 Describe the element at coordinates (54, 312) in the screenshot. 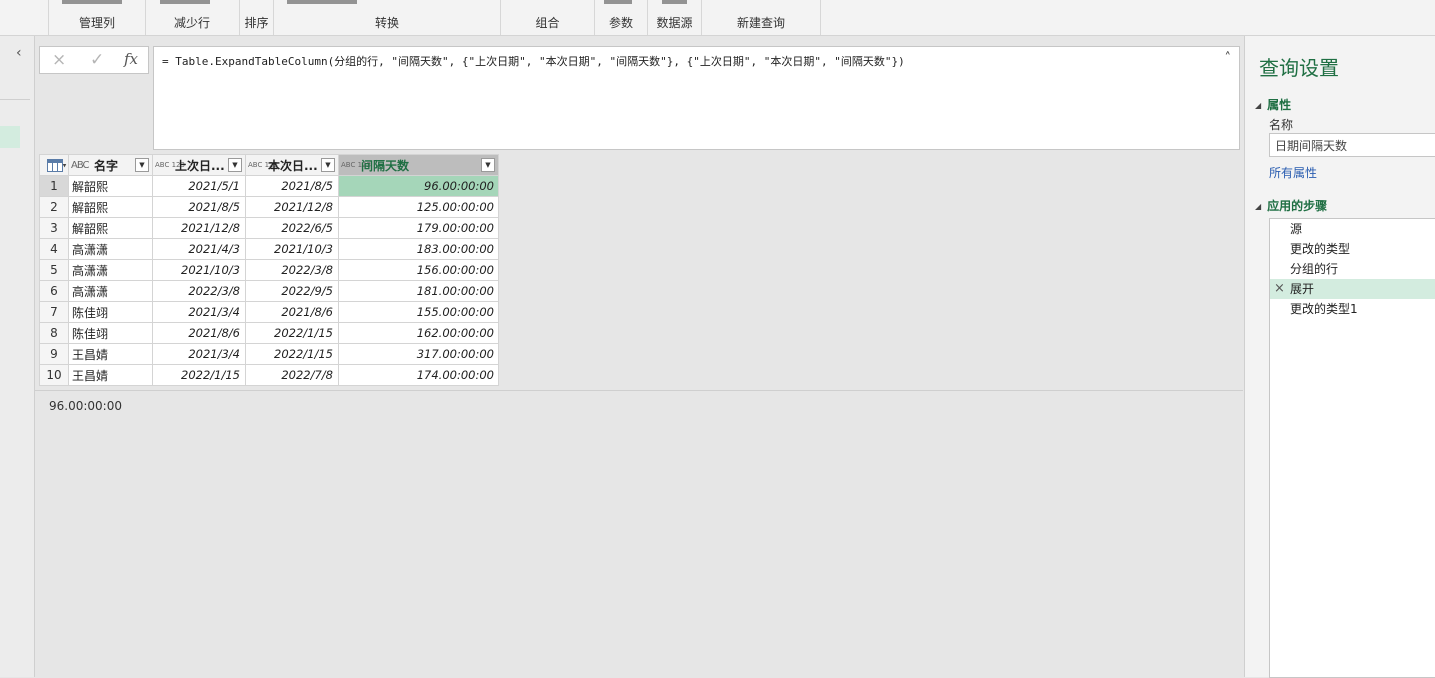

I see `row-number: 7` at that location.